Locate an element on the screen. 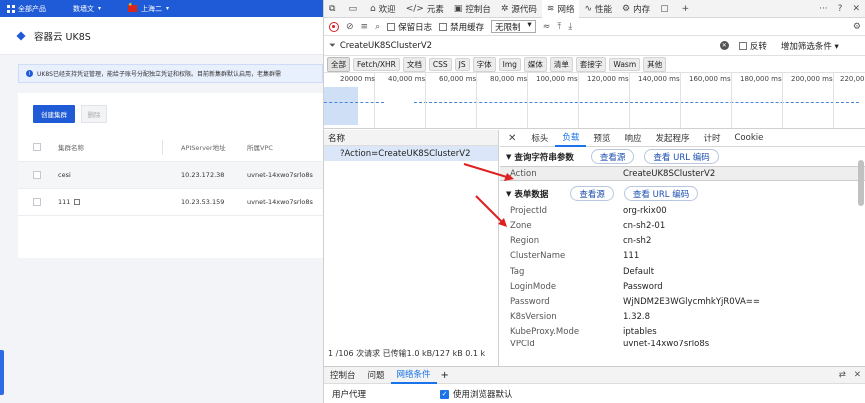 This screenshot has width=865, height=403. add-tab-button: + is located at coordinates (687, 9).